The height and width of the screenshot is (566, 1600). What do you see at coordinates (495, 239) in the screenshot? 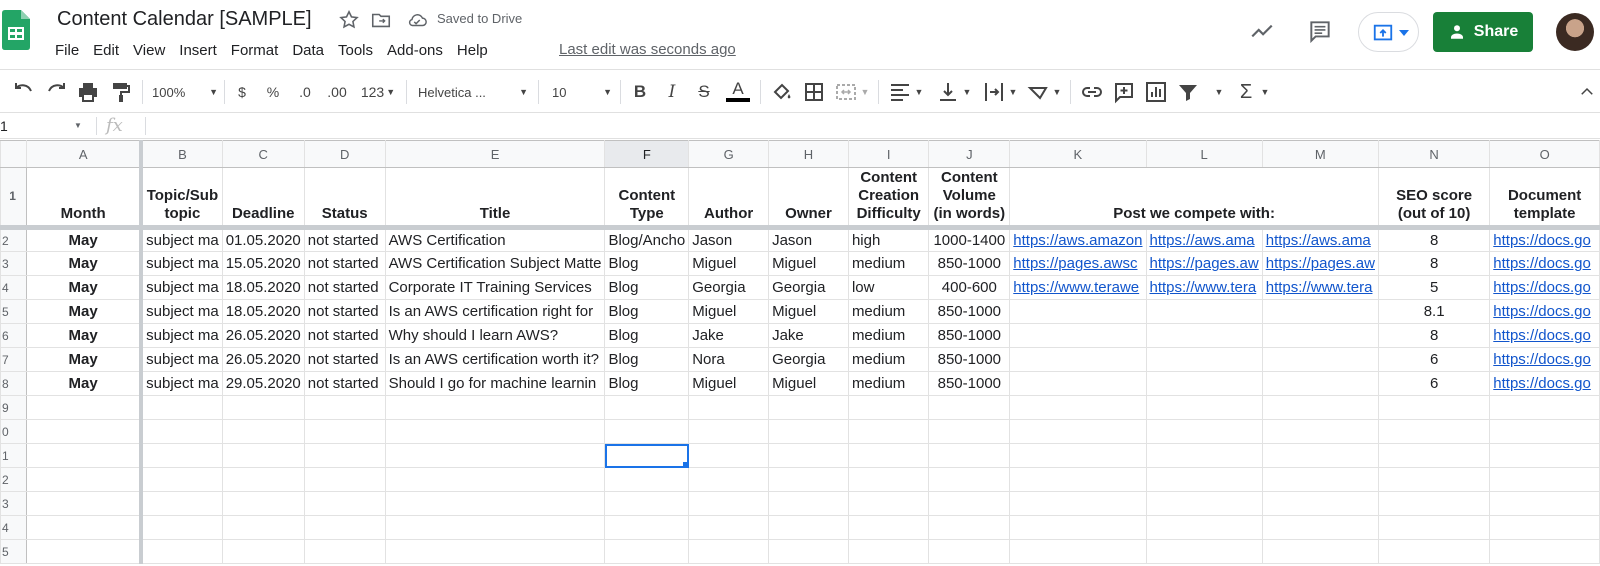
I see `cell-title: AWS Certification` at bounding box center [495, 239].